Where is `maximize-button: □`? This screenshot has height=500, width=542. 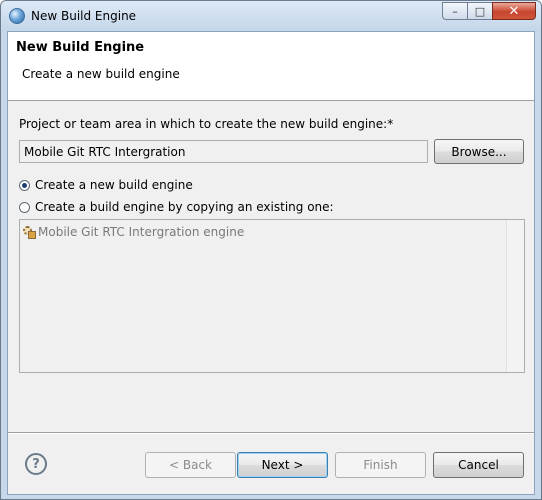 maximize-button: □ is located at coordinates (480, 11).